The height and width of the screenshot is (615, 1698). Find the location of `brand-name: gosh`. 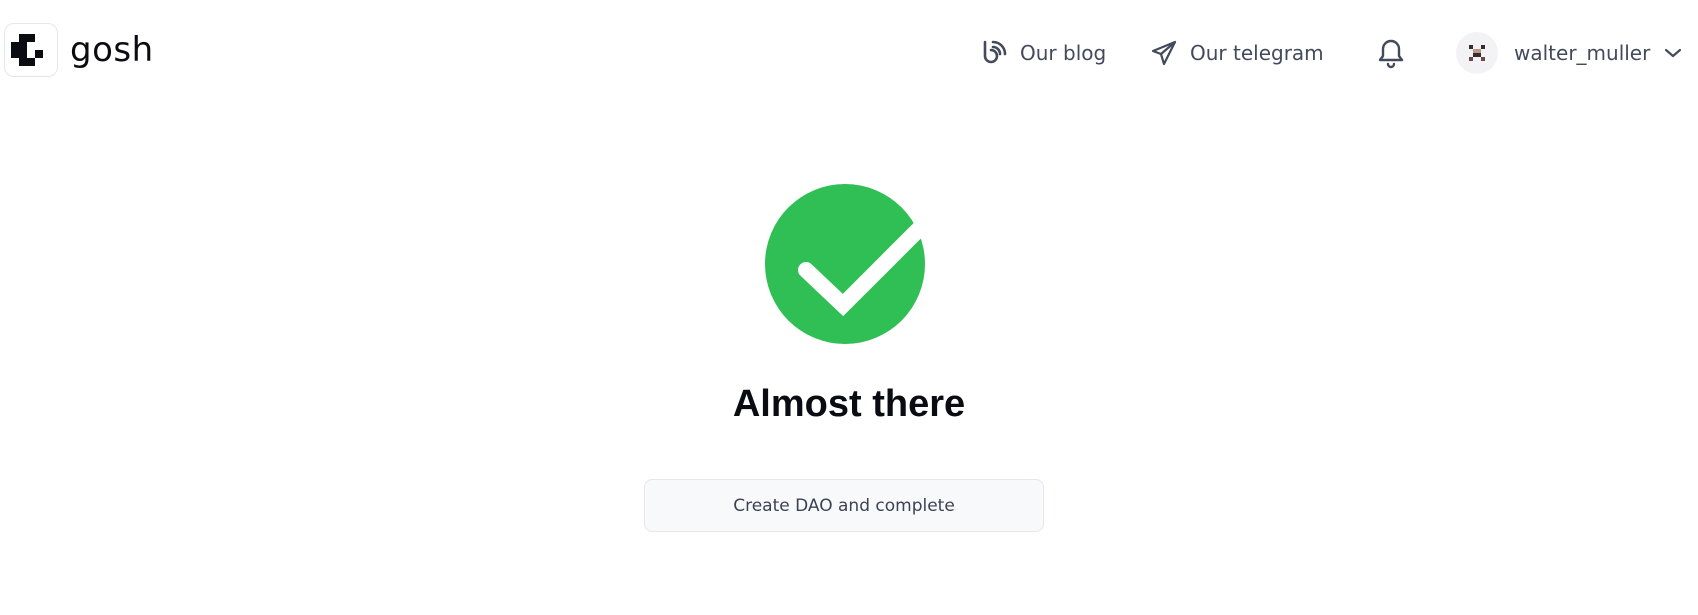

brand-name: gosh is located at coordinates (112, 50).